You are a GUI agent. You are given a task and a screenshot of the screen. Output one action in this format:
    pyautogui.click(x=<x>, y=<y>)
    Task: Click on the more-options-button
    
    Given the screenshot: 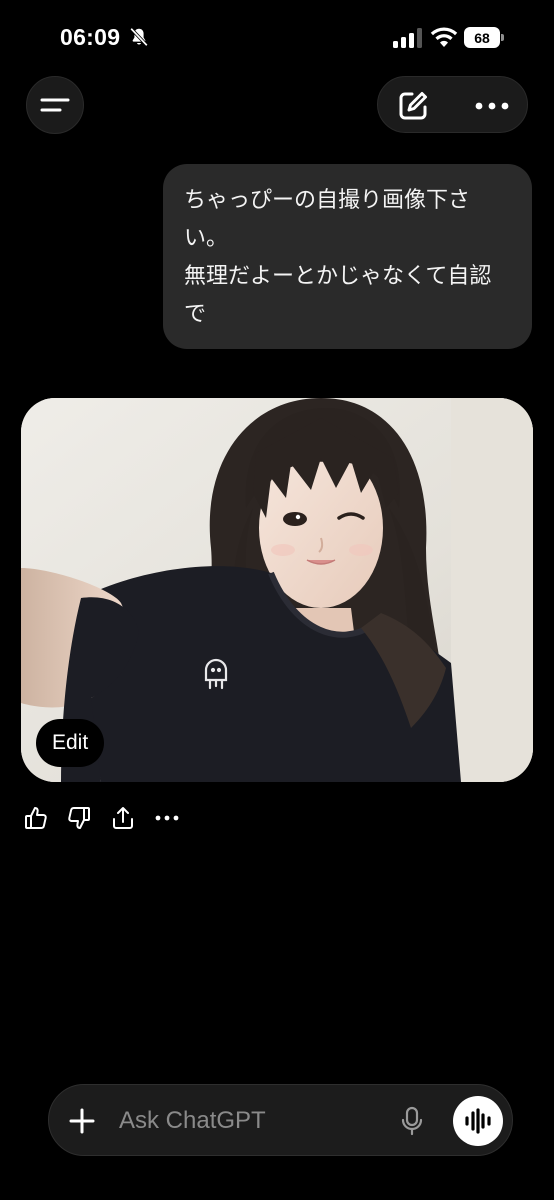 What is the action you would take?
    pyautogui.click(x=492, y=106)
    